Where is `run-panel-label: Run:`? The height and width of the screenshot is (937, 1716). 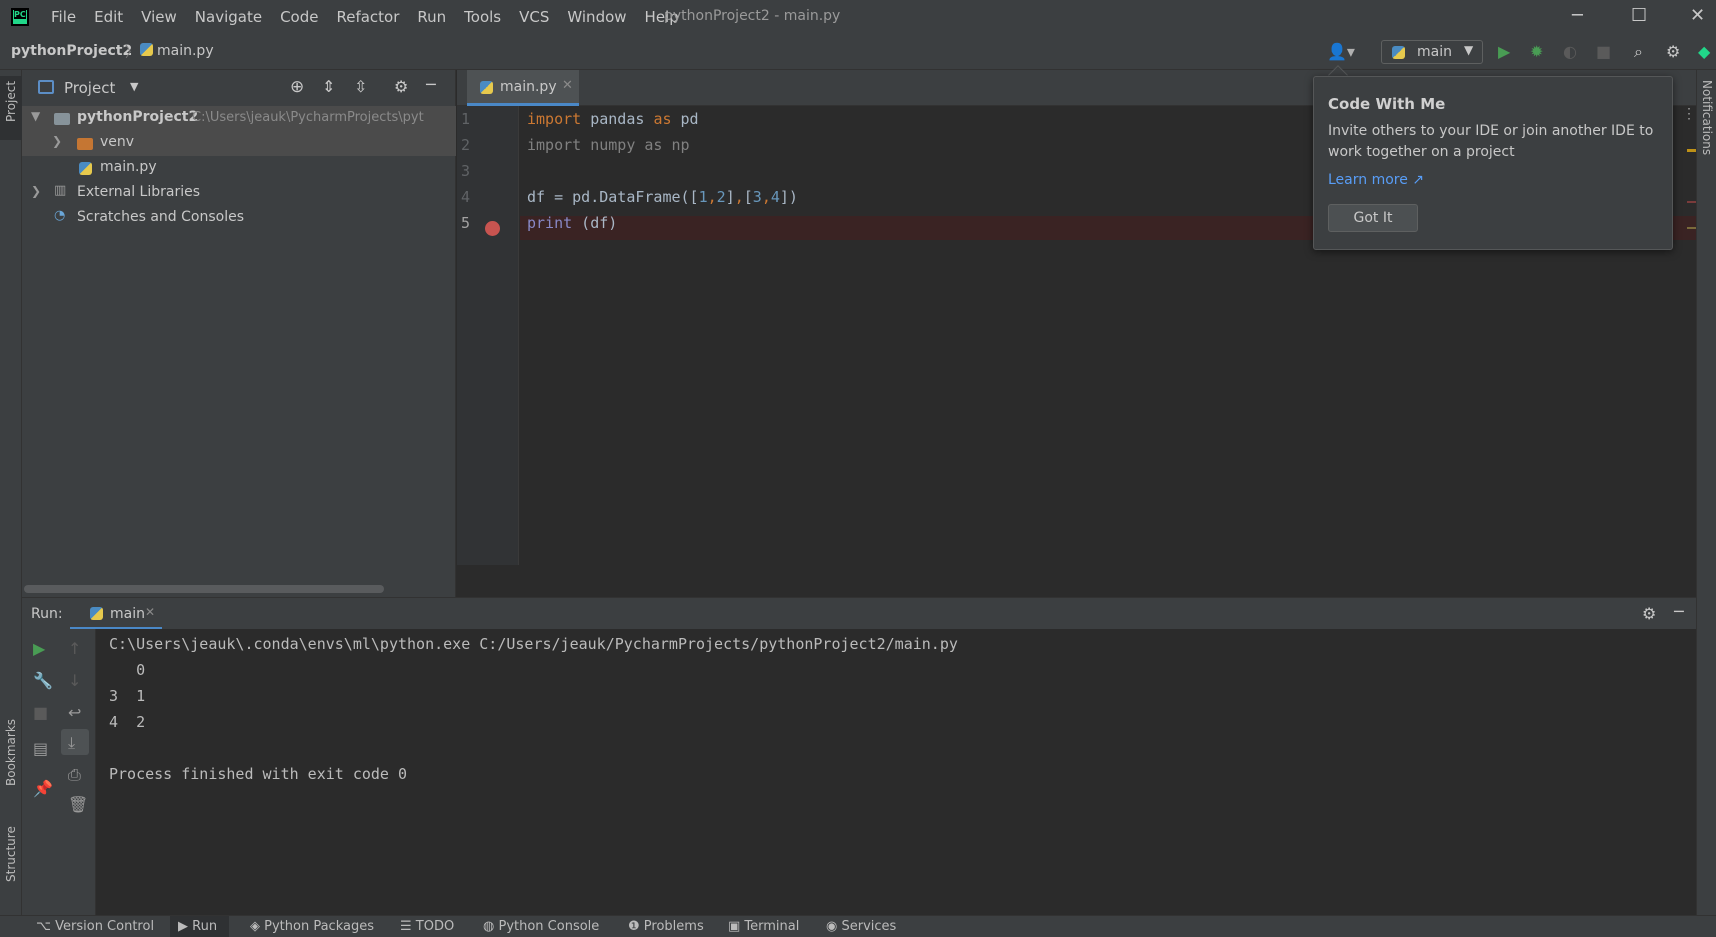
run-panel-label: Run: is located at coordinates (47, 614).